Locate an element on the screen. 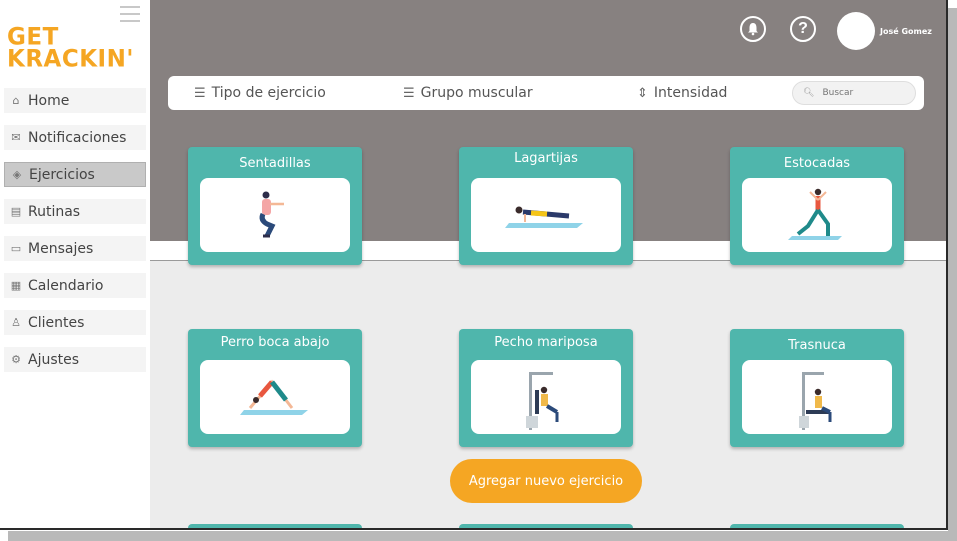 This screenshot has height=541, width=957. trasnuca-machine-illustration is located at coordinates (817, 397).